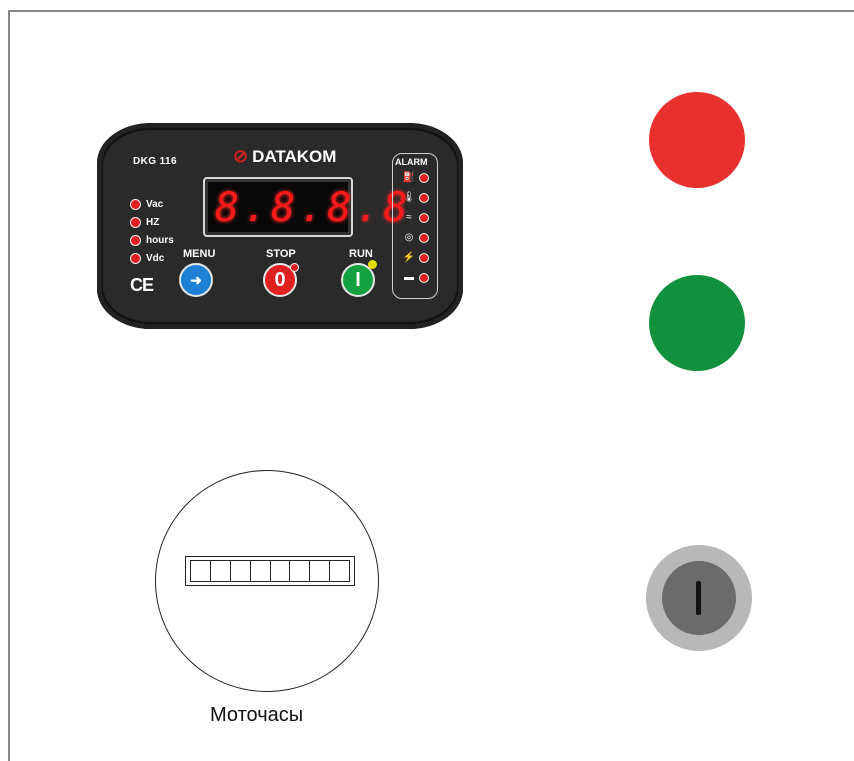 Image resolution: width=854 pixels, height=761 pixels. What do you see at coordinates (424, 277) in the screenshot?
I see `alarm-led-fuel` at bounding box center [424, 277].